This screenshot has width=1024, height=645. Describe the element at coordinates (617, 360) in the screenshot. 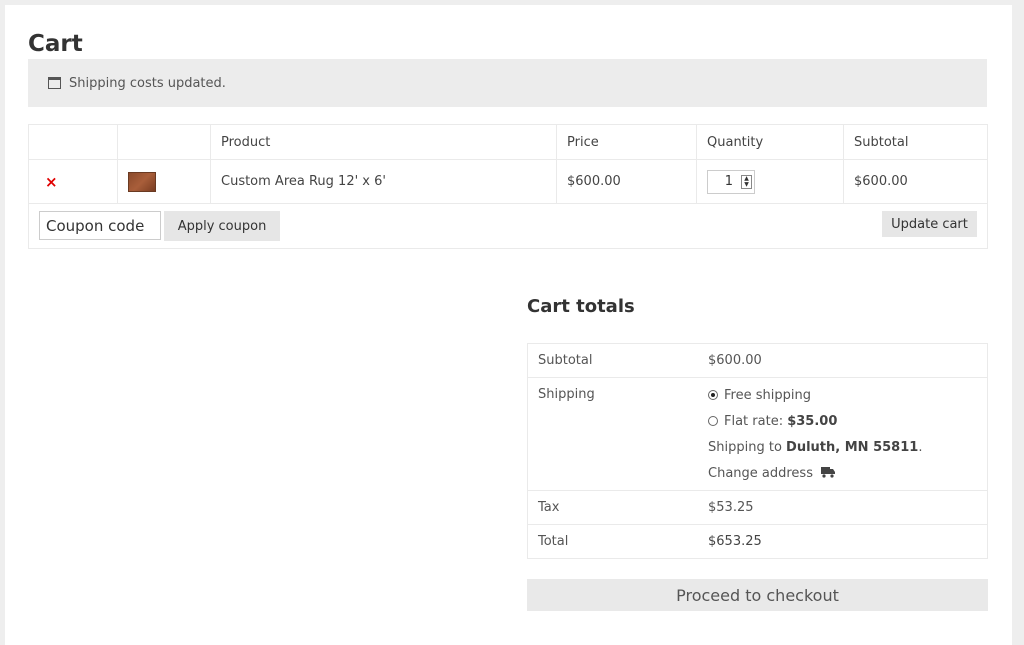

I see `subtotal-label: Subtotal` at that location.